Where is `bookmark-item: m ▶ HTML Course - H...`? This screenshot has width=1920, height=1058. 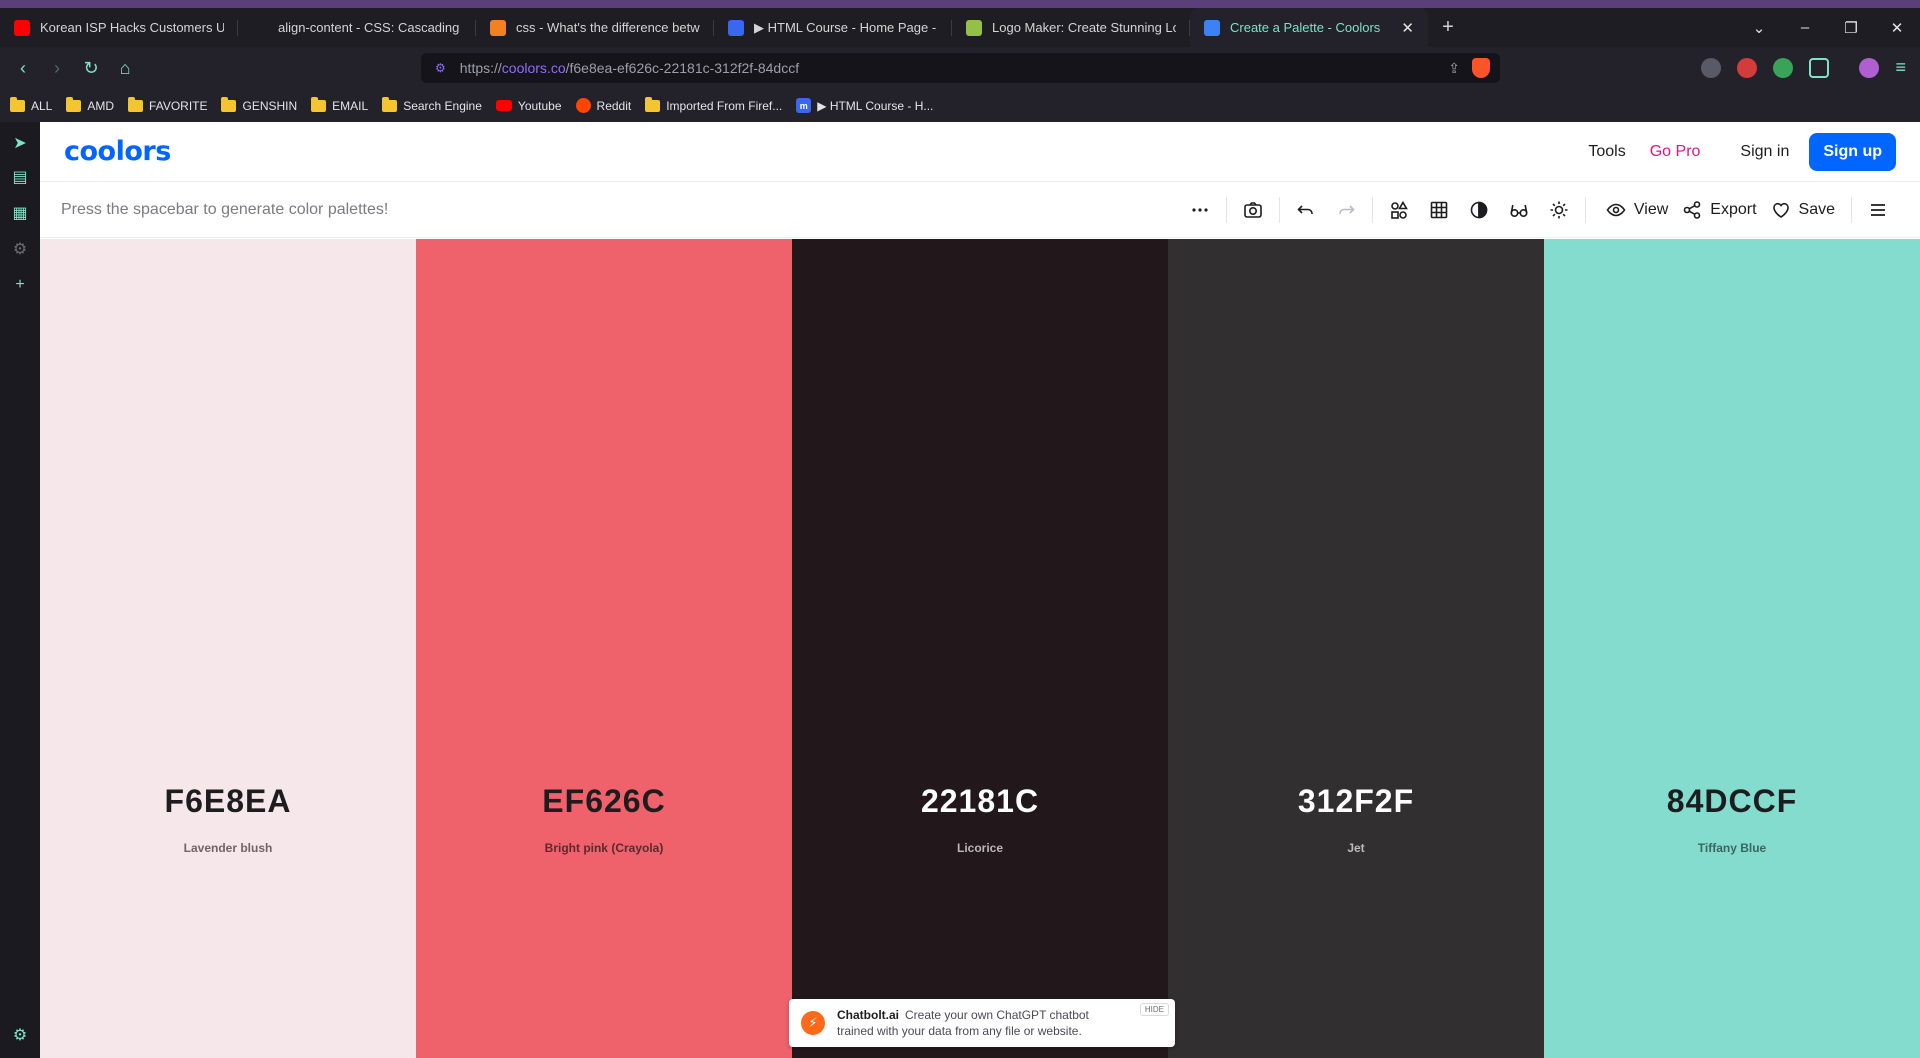
bookmark-item: m ▶ HTML Course - H... is located at coordinates (864, 105).